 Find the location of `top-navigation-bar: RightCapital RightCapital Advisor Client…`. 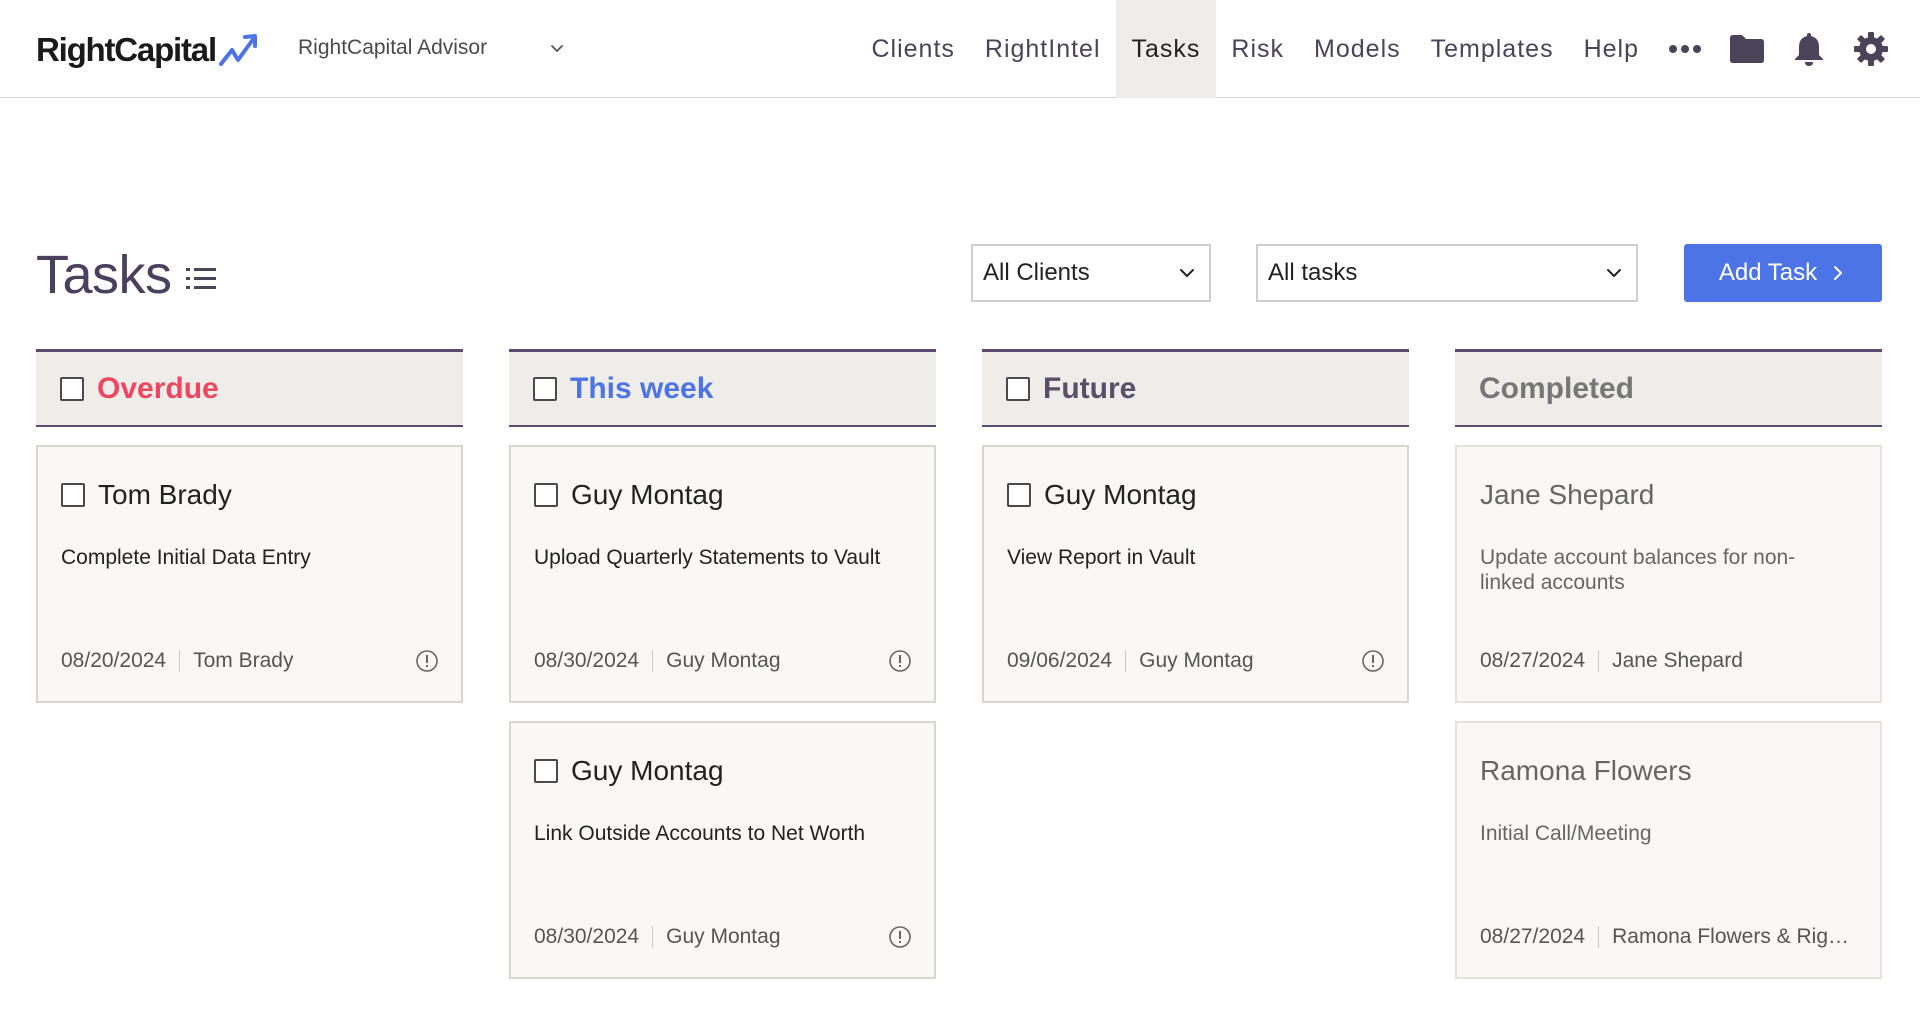

top-navigation-bar: RightCapital RightCapital Advisor Client… is located at coordinates (960, 49).